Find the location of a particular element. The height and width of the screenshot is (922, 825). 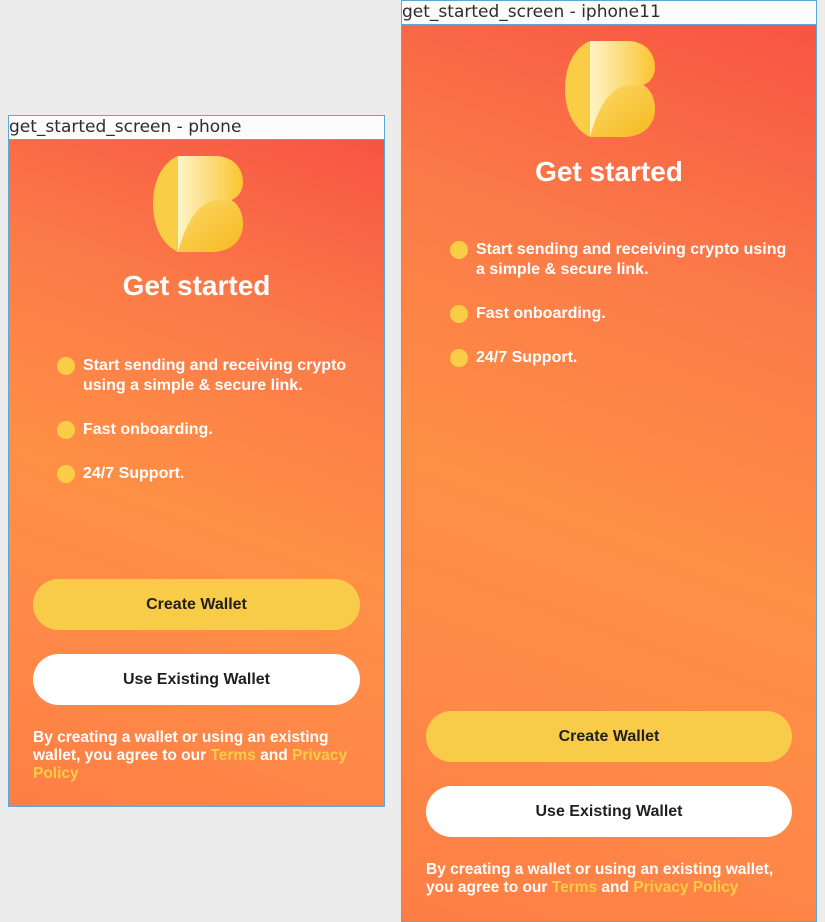

frame-label: get_started_screen - phone is located at coordinates (196, 128).